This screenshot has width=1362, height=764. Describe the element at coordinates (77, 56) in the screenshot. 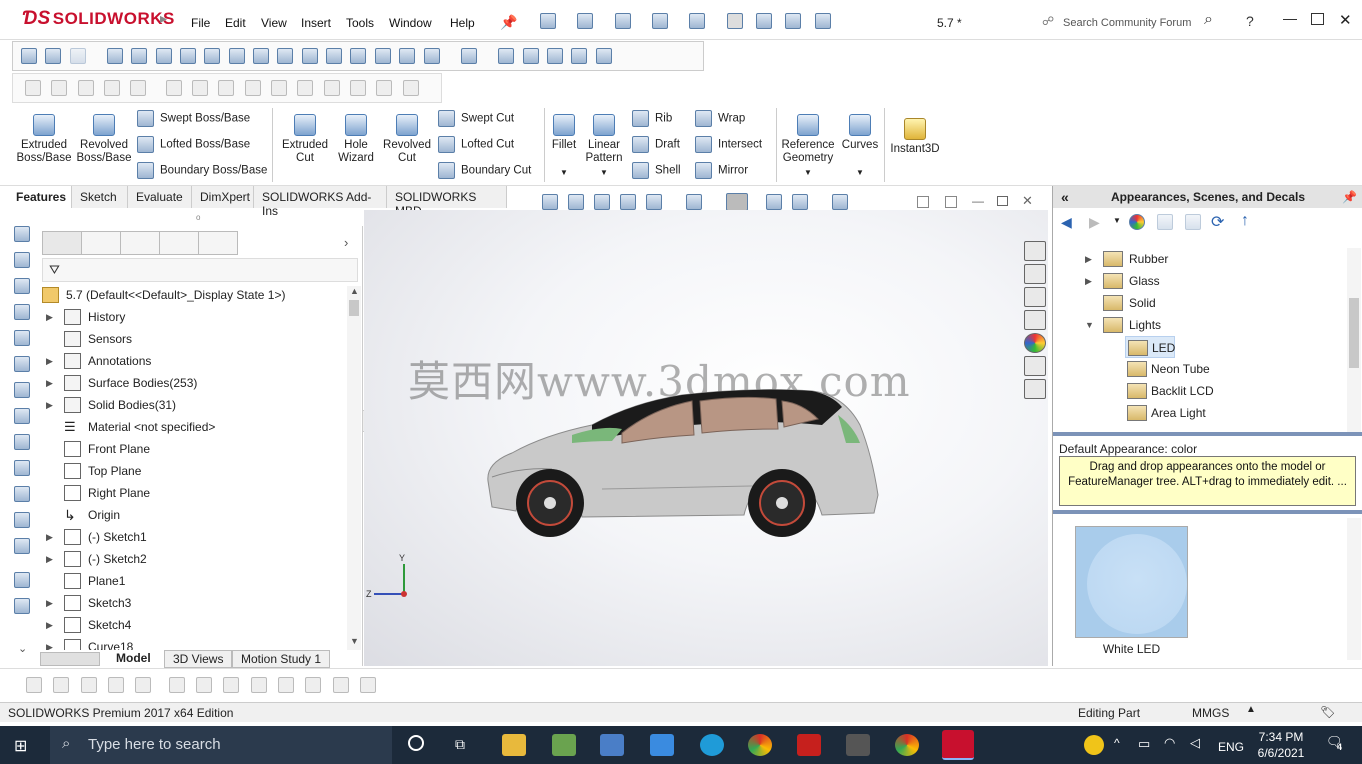

I see `paste-icon` at that location.